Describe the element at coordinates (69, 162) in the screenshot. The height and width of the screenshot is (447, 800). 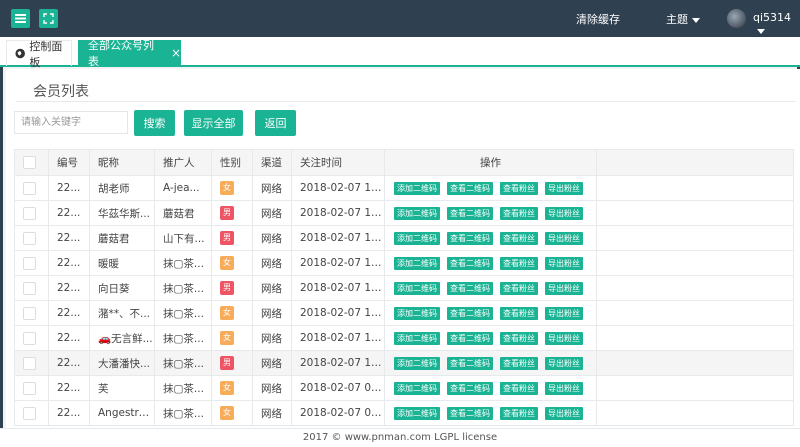
I see `header-id: 编号` at that location.